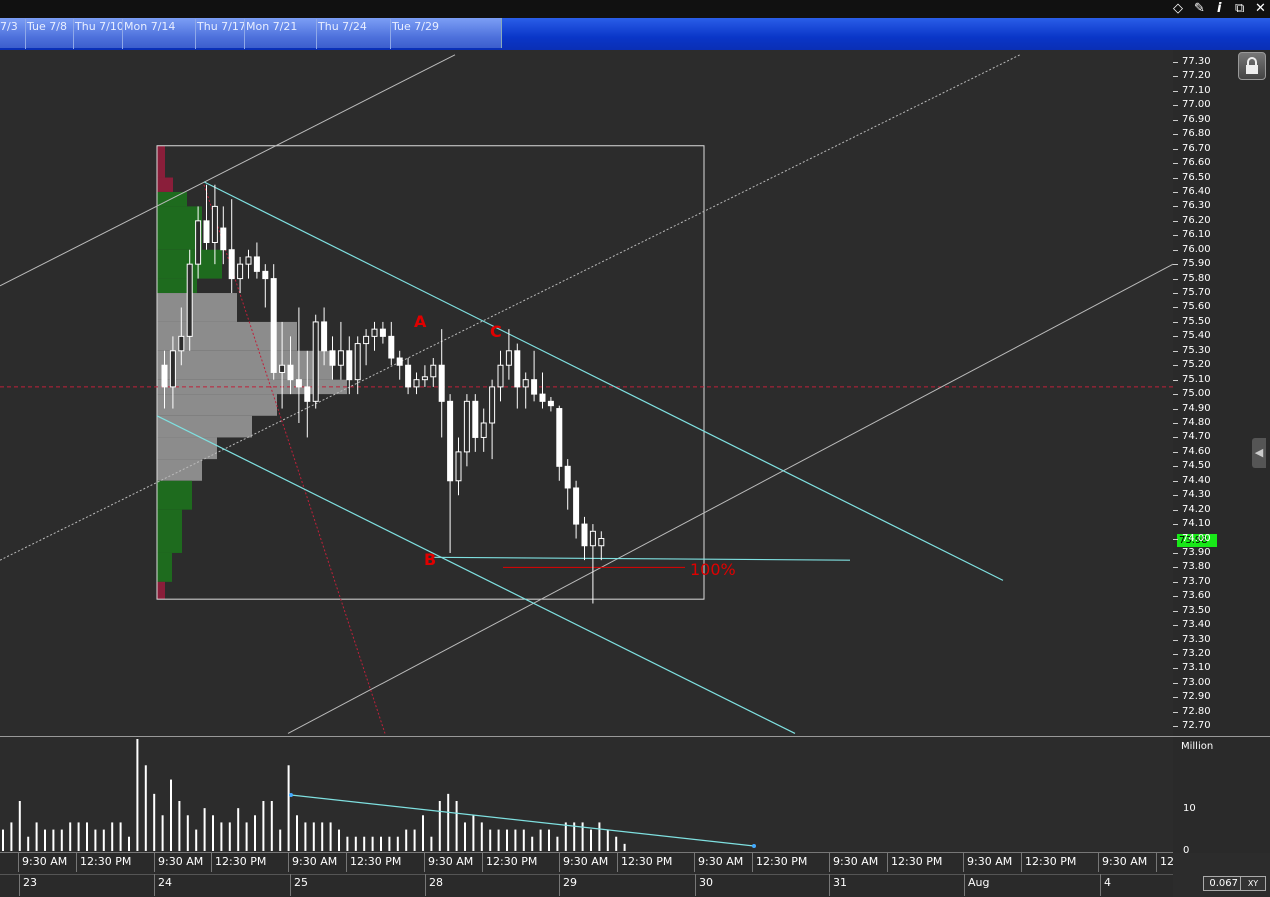 This screenshot has width=1270, height=897. Describe the element at coordinates (1196, 379) in the screenshot. I see `price-tick-label: 75.10` at that location.